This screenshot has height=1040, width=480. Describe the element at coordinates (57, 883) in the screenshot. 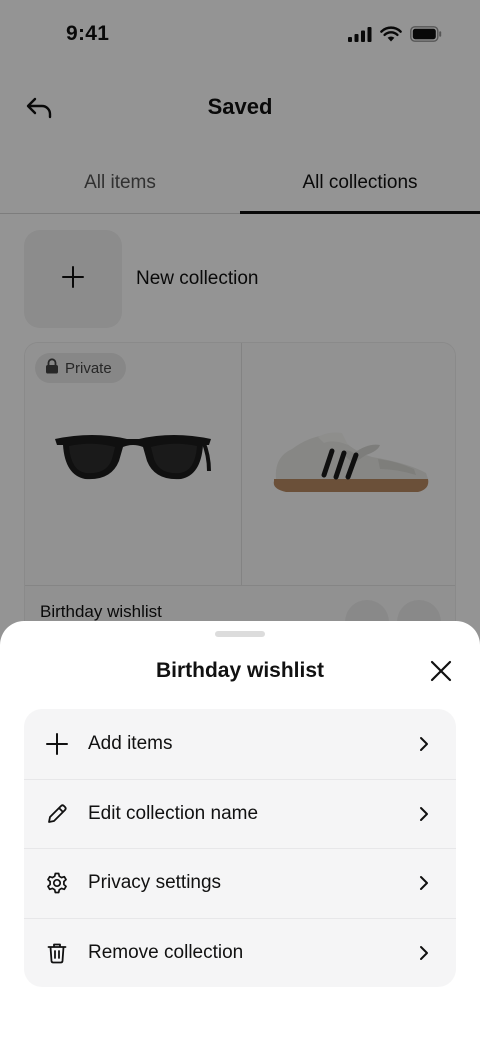

I see `gear-icon` at that location.